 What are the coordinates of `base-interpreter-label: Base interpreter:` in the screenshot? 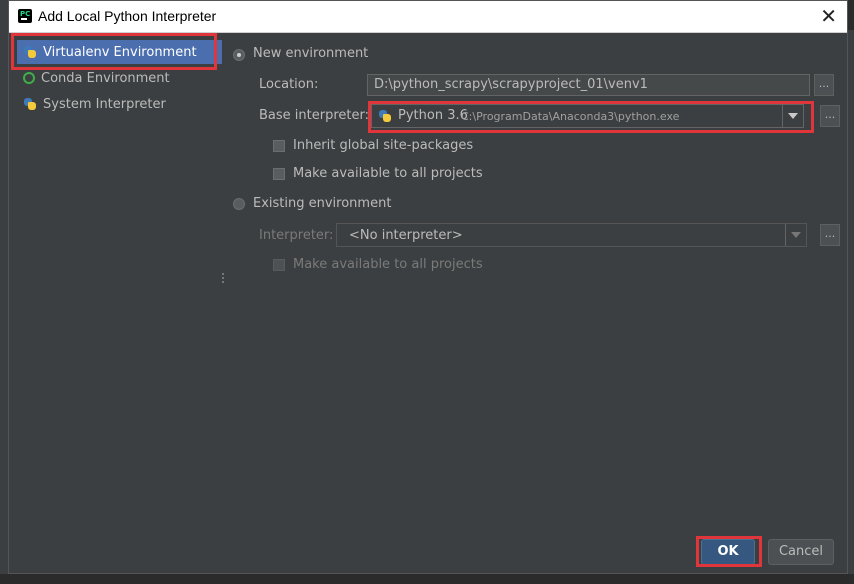 It's located at (314, 115).